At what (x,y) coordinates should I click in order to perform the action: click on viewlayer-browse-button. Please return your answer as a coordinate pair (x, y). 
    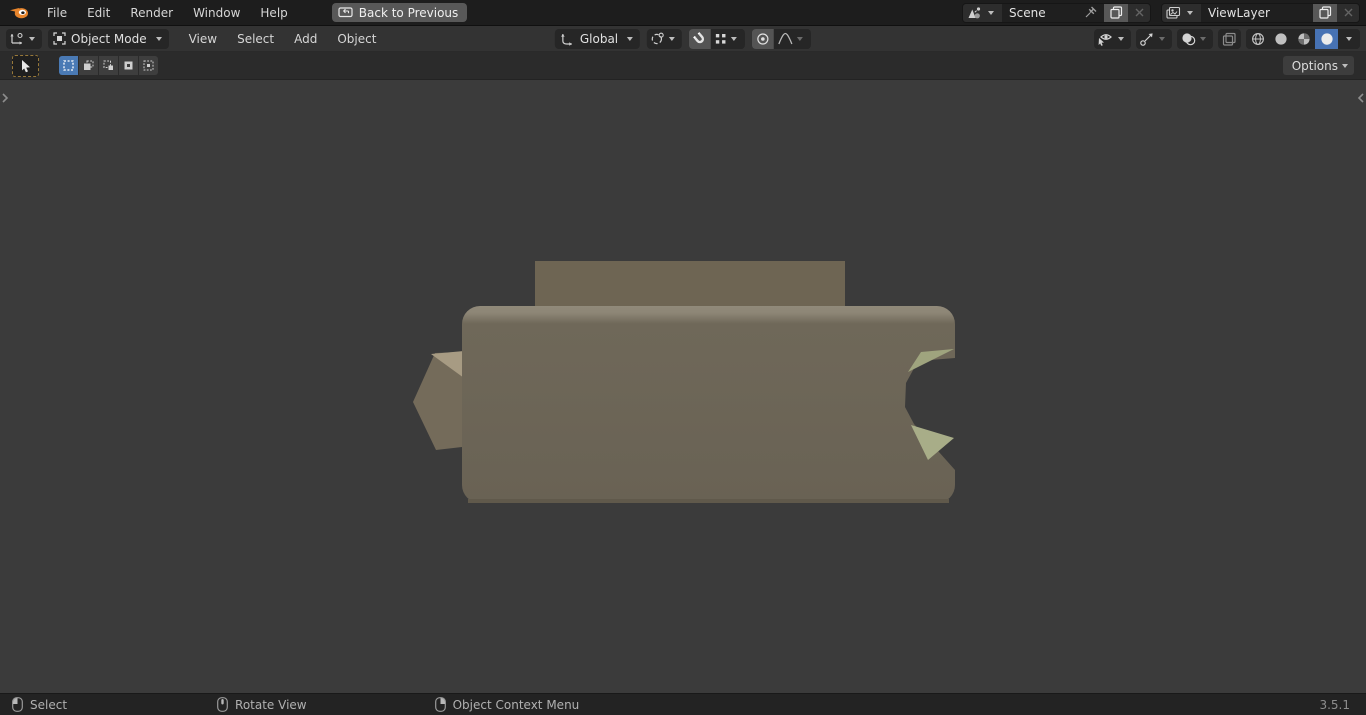
    Looking at the image, I should click on (1181, 12).